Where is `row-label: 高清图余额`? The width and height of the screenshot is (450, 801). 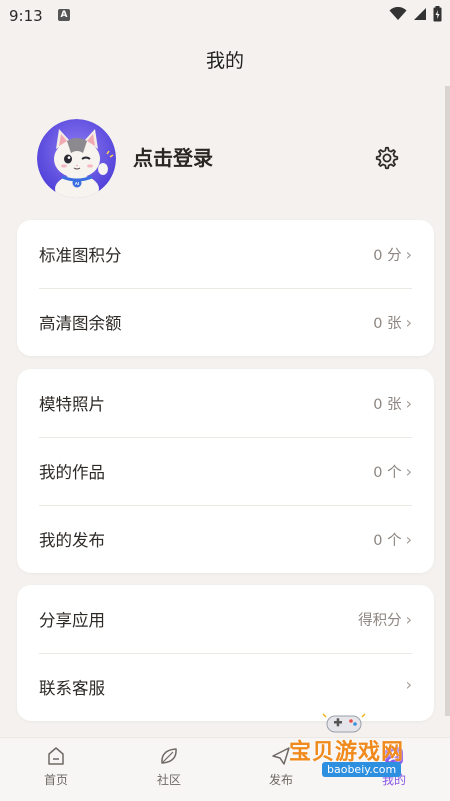
row-label: 高清图余额 is located at coordinates (80, 323).